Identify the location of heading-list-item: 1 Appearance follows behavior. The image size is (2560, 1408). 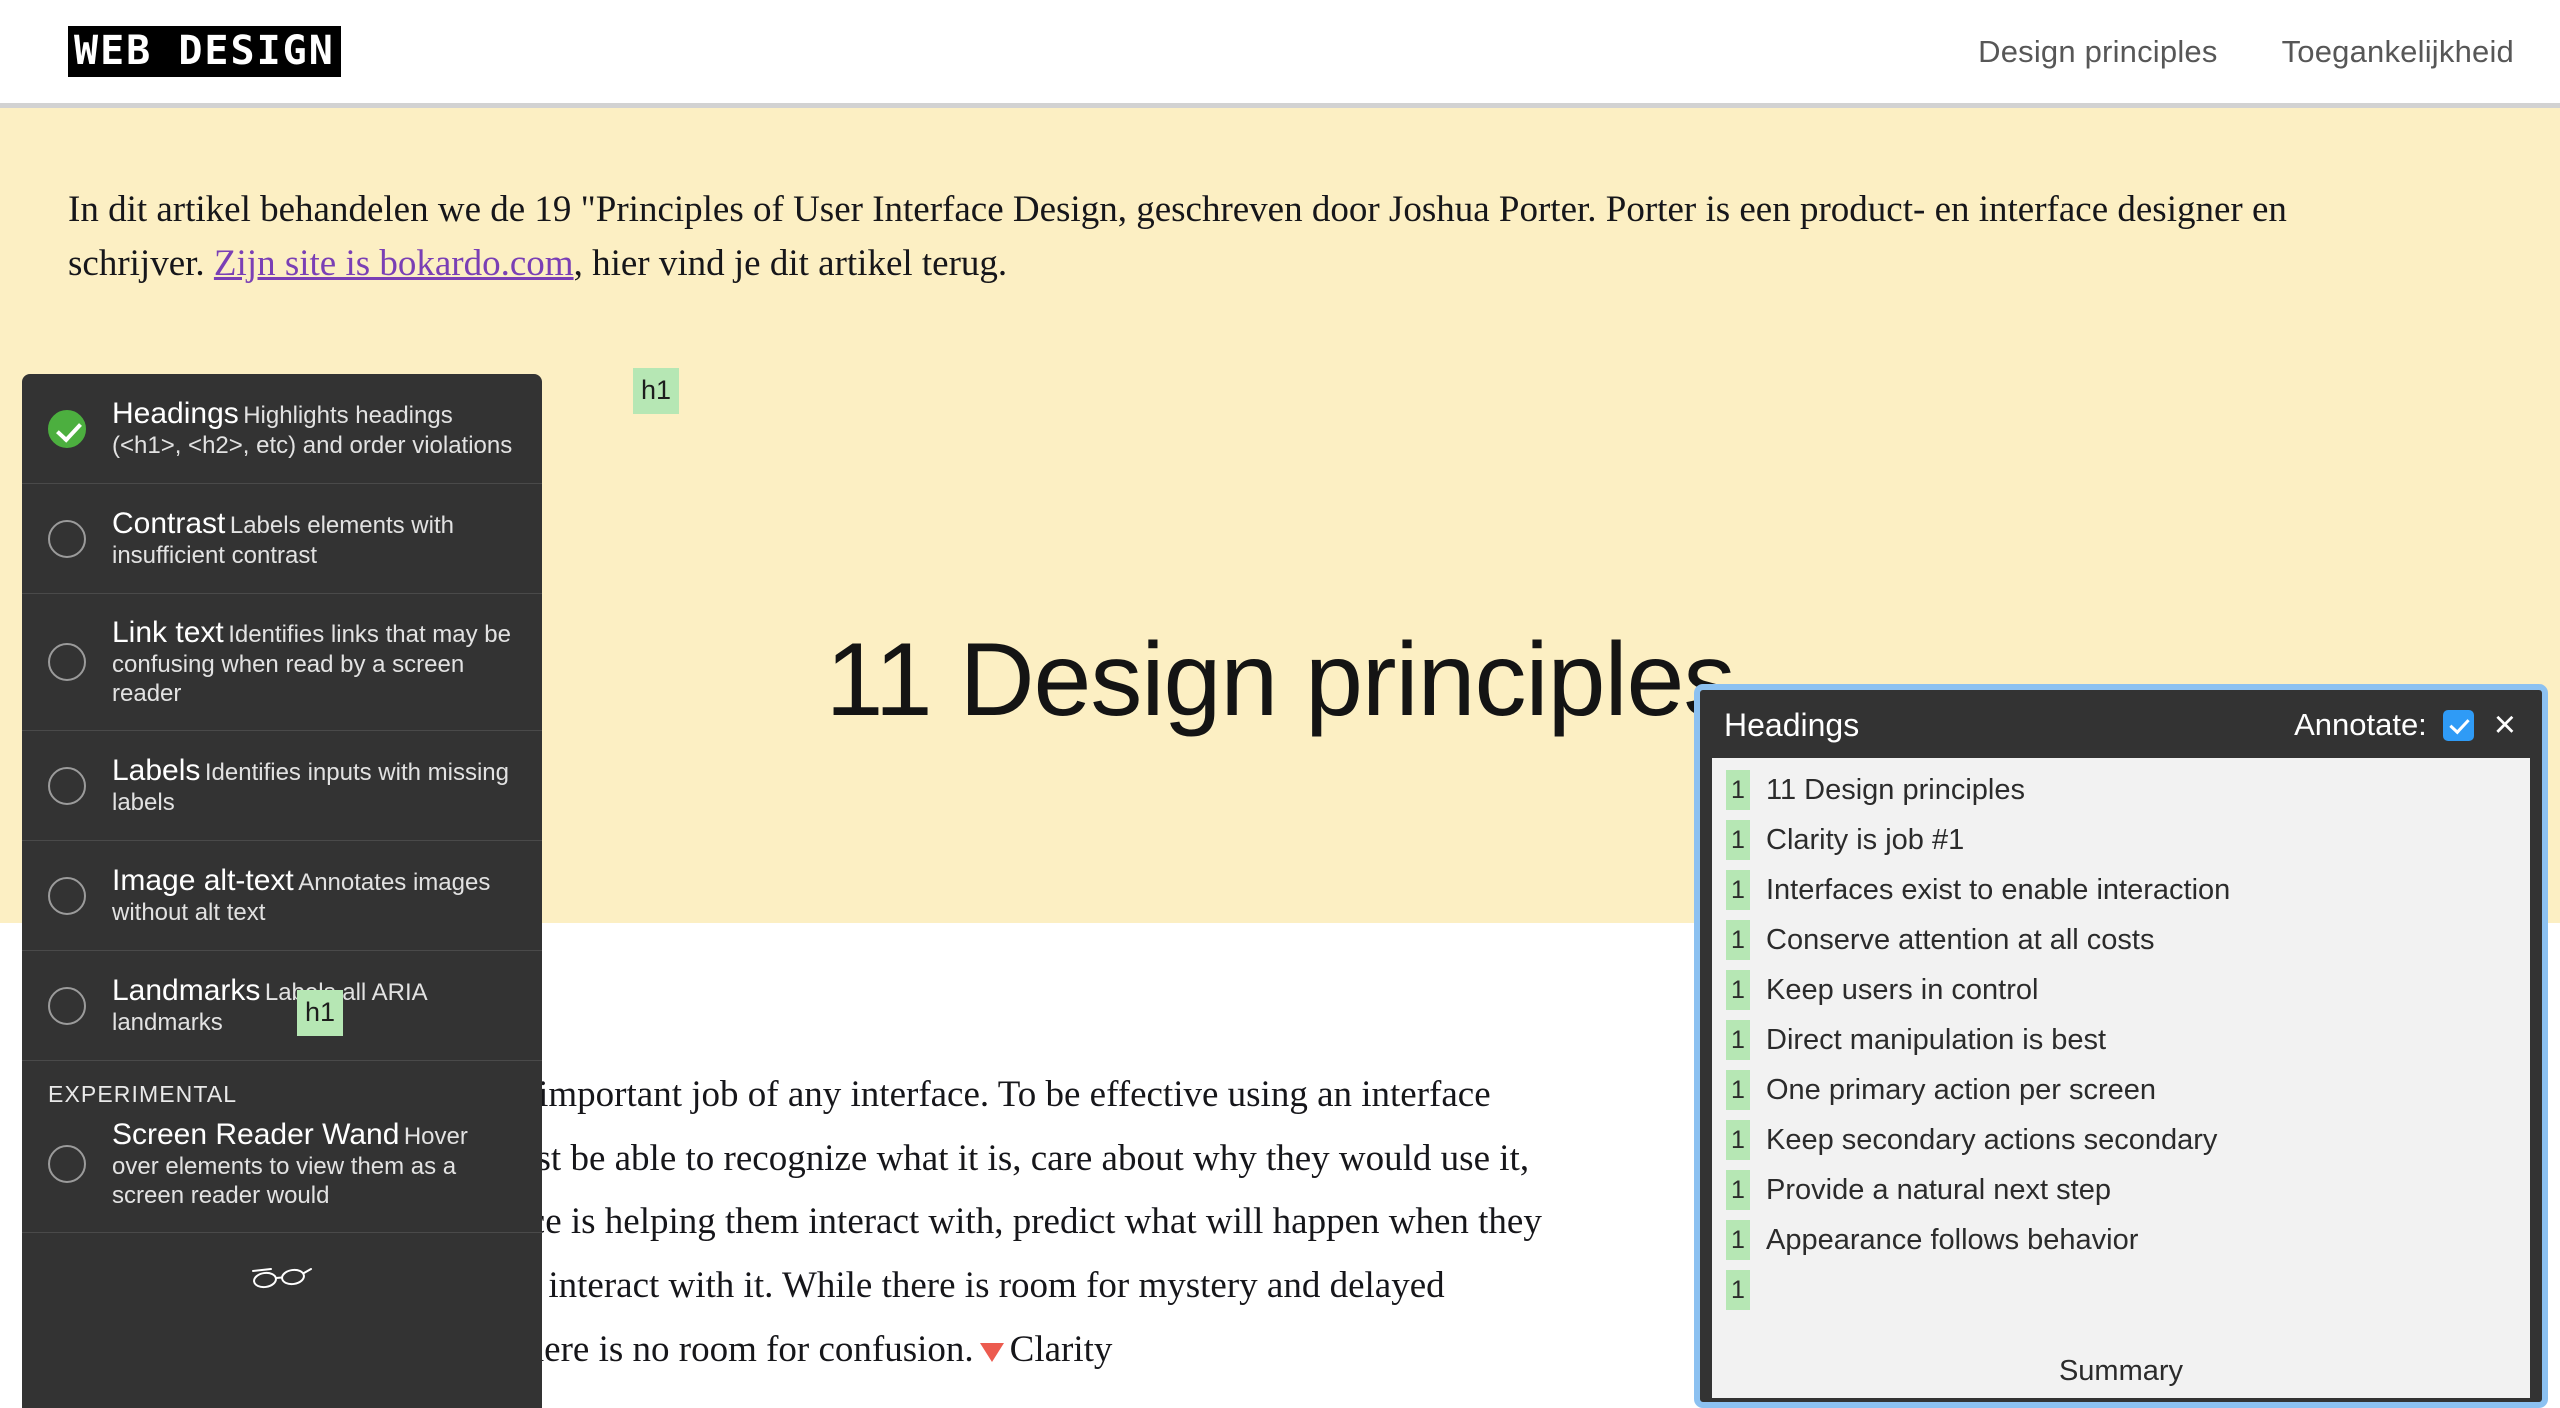
(2128, 1240).